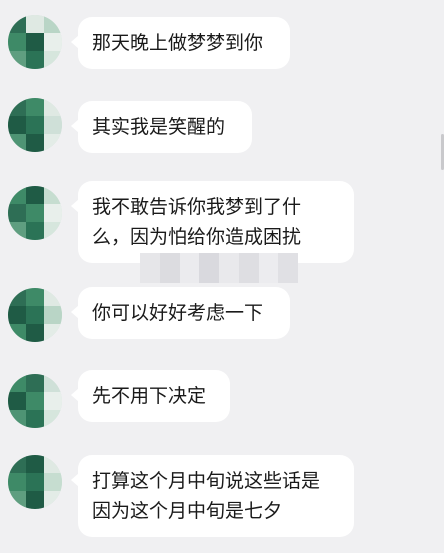  I want to click on message-bubble: 先不用下决定, so click(150, 396).